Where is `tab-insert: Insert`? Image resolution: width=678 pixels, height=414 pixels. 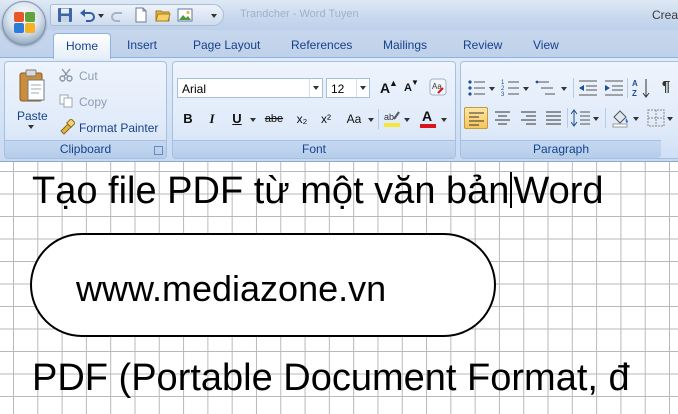 tab-insert: Insert is located at coordinates (142, 45).